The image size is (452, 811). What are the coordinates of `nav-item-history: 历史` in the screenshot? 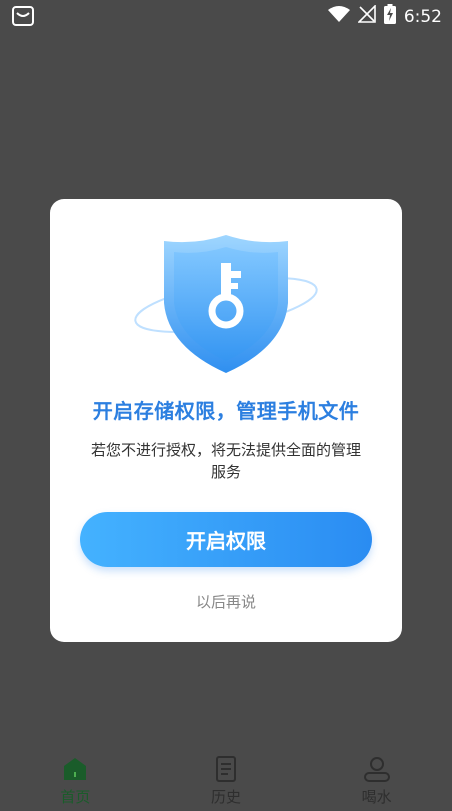 It's located at (226, 779).